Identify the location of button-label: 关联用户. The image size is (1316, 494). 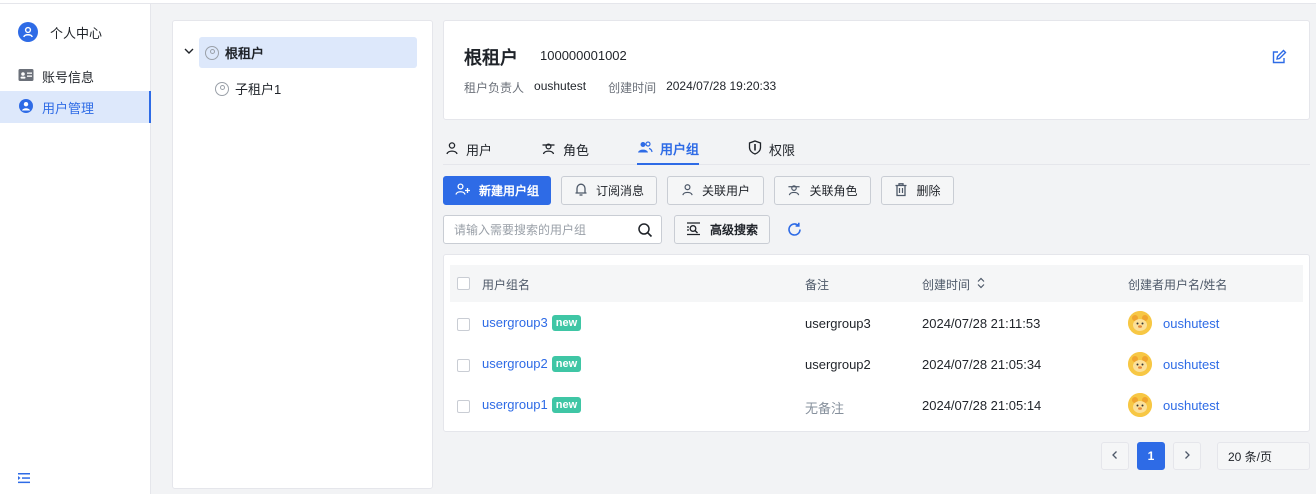
(725, 191).